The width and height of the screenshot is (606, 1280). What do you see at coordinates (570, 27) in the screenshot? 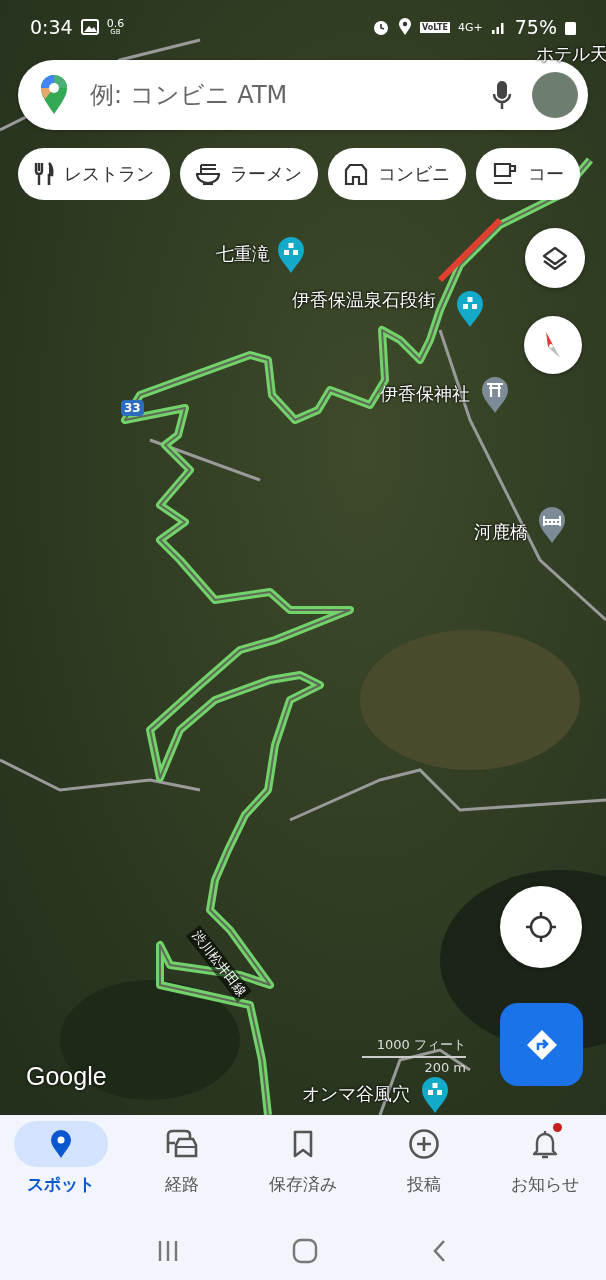
I see `battery-icon` at bounding box center [570, 27].